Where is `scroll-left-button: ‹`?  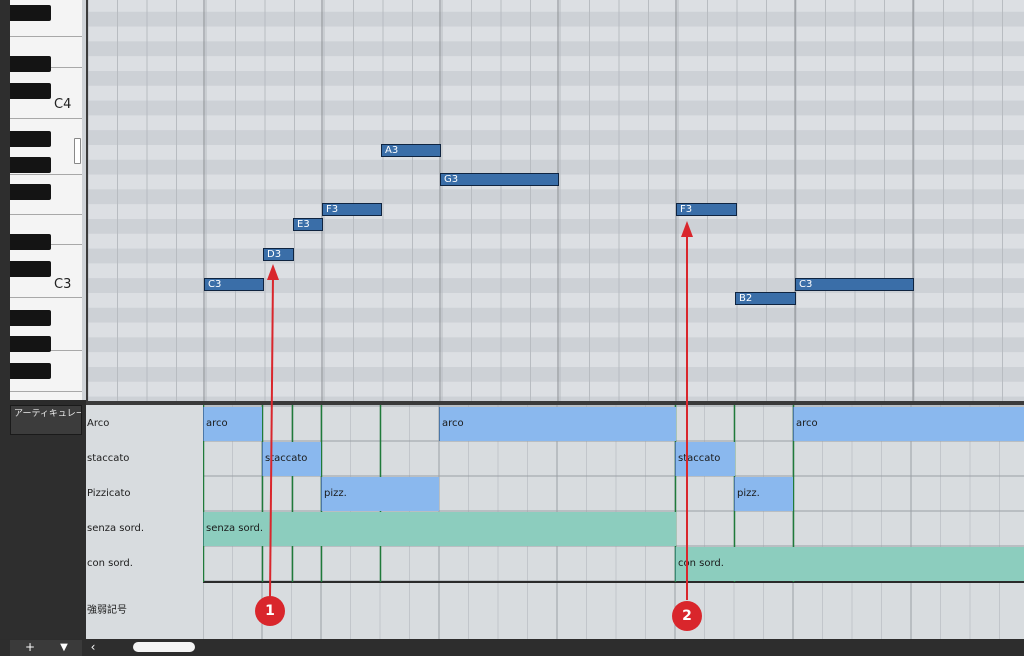 scroll-left-button: ‹ is located at coordinates (93, 647).